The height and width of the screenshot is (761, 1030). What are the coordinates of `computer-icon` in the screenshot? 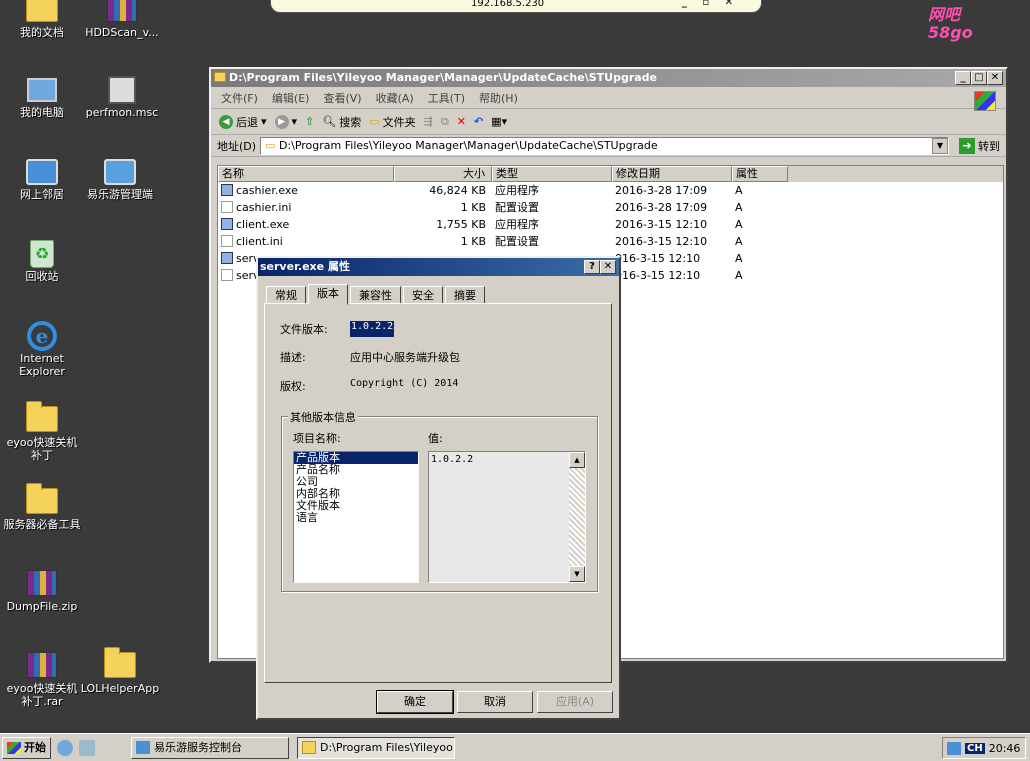 It's located at (42, 90).